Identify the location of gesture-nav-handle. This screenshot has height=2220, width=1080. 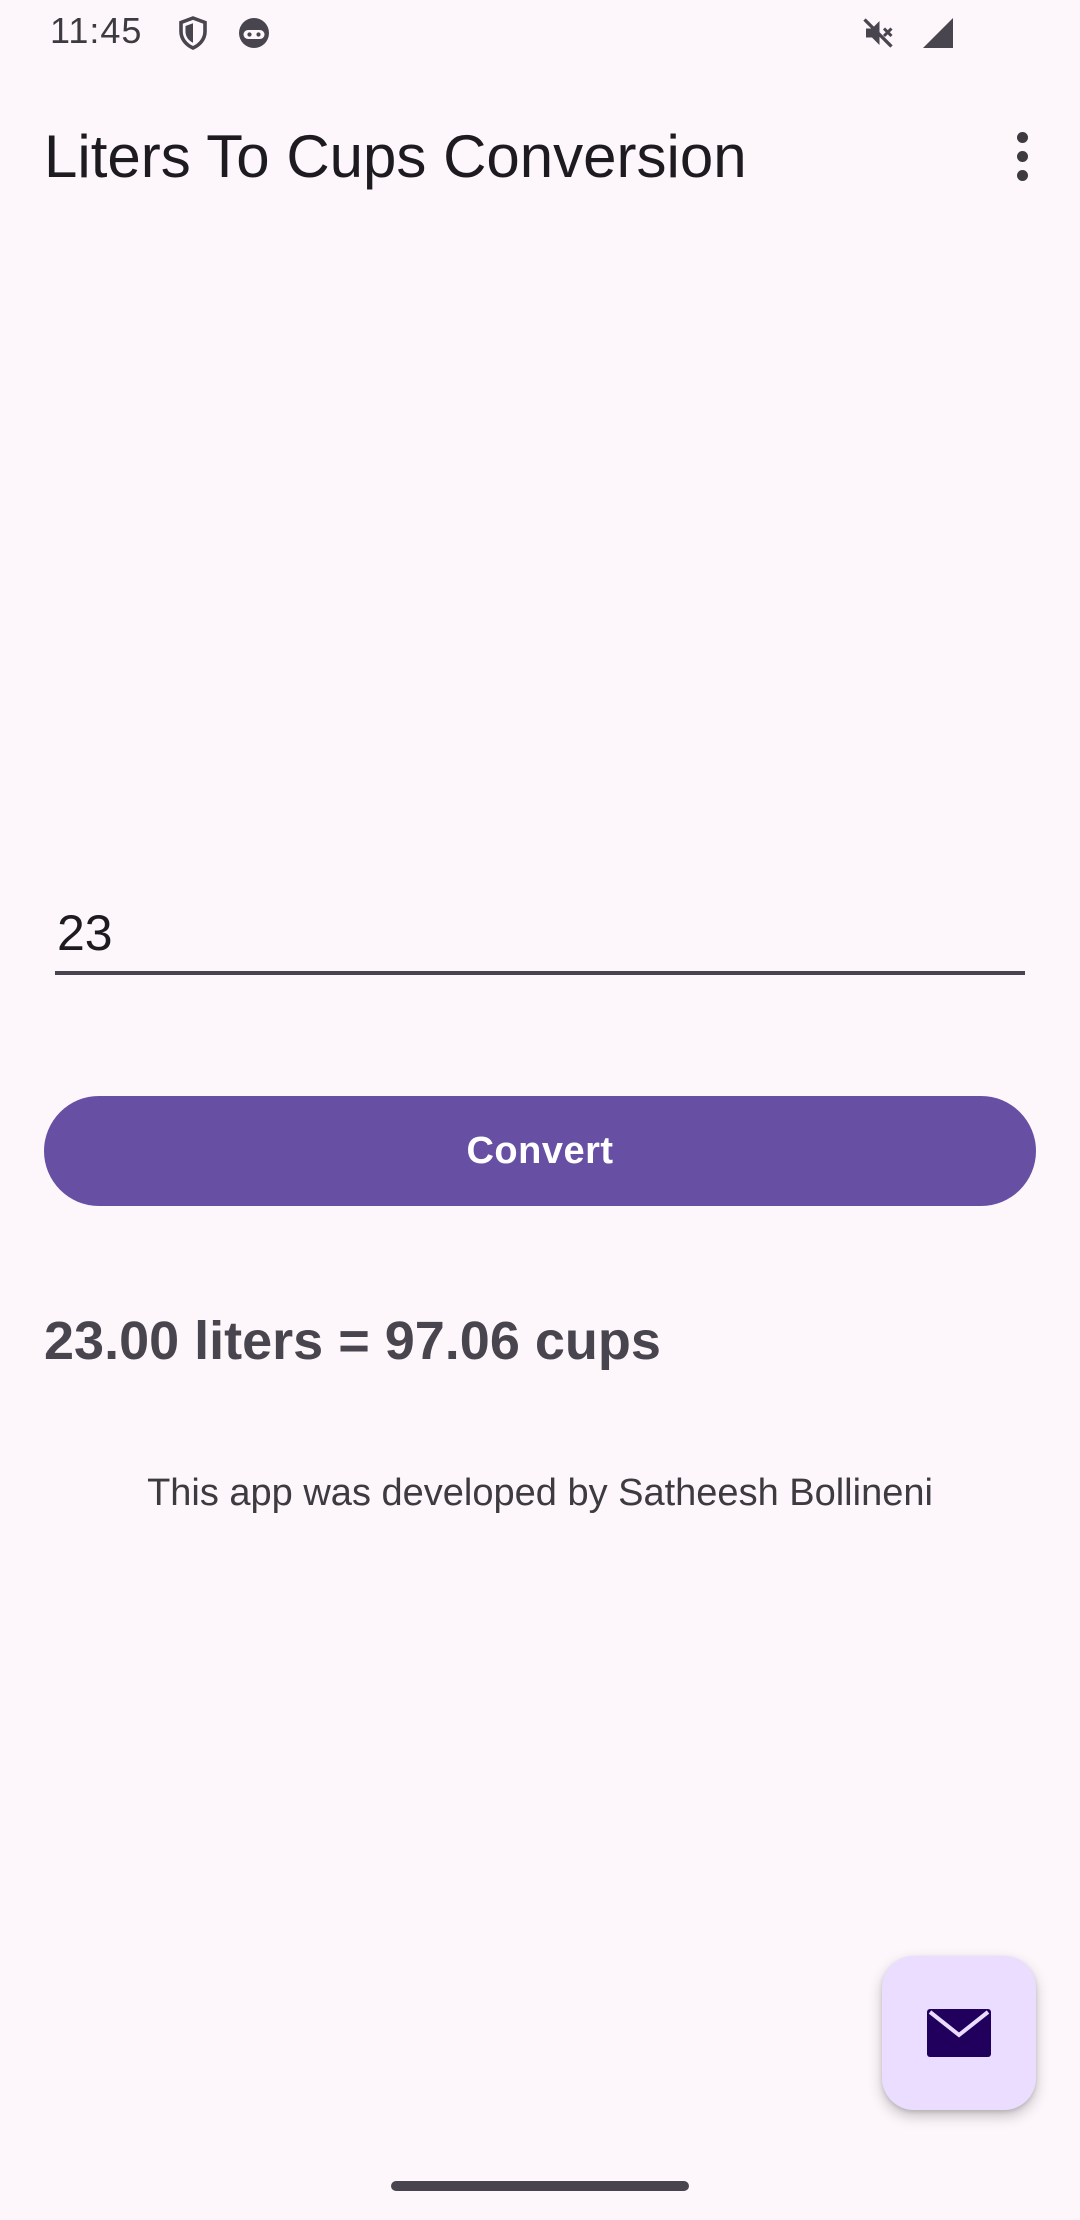
(540, 2186).